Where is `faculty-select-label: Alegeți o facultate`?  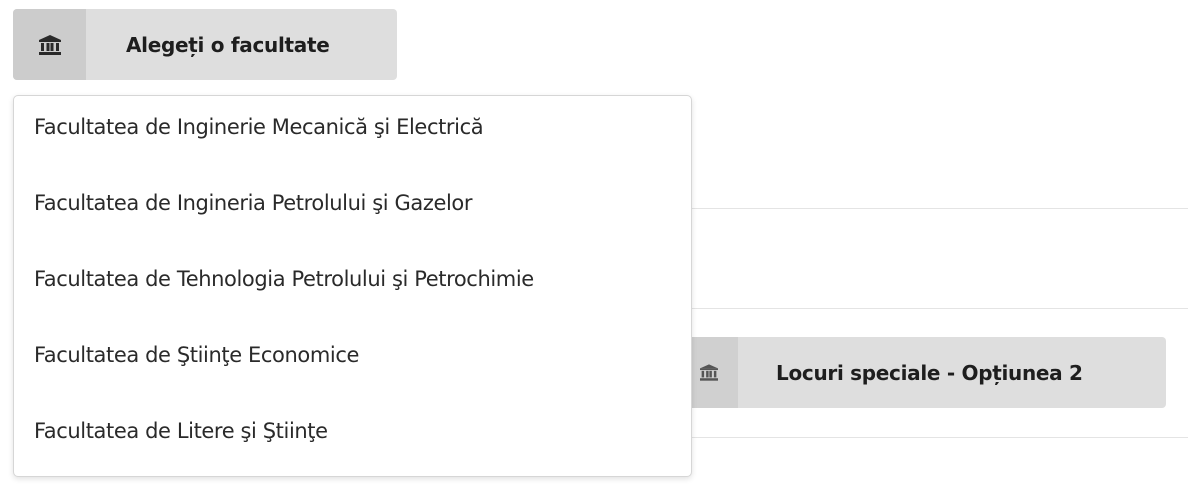 faculty-select-label: Alegeți o facultate is located at coordinates (228, 44).